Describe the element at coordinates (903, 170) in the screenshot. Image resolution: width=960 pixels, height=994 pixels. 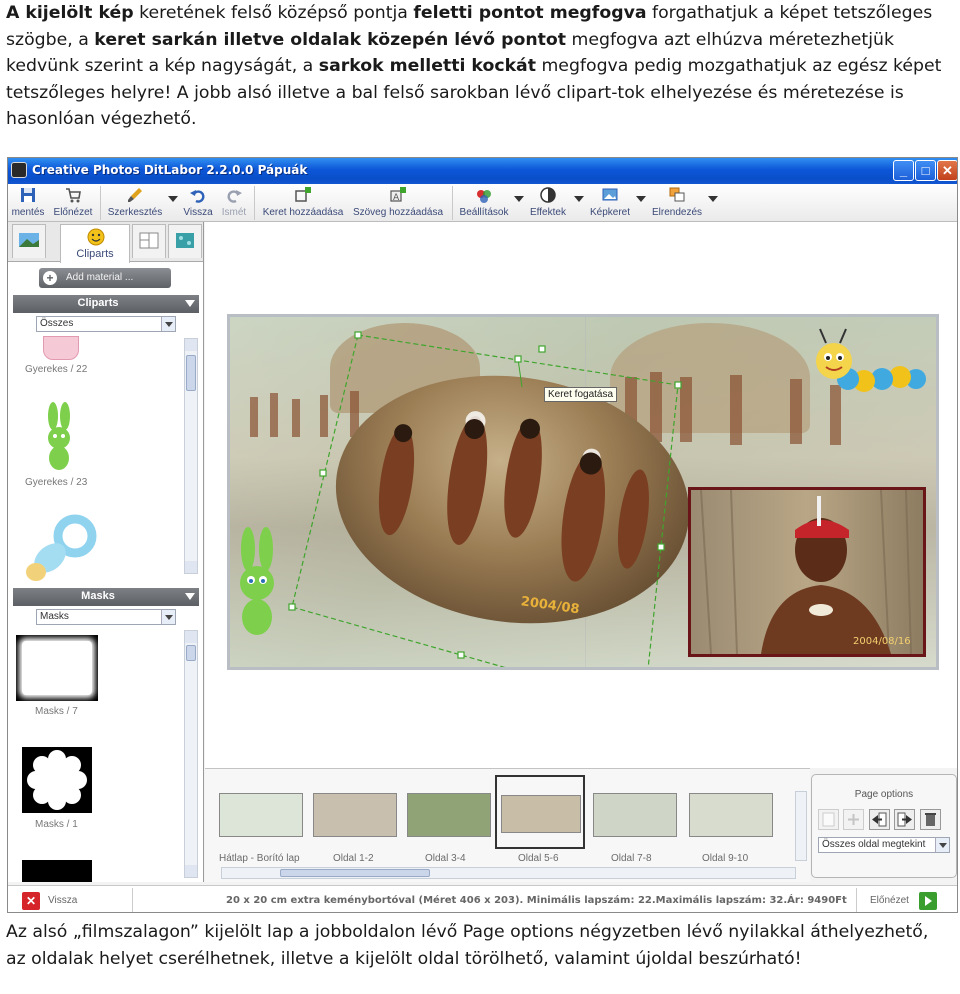
I see `minimize-button: _` at that location.